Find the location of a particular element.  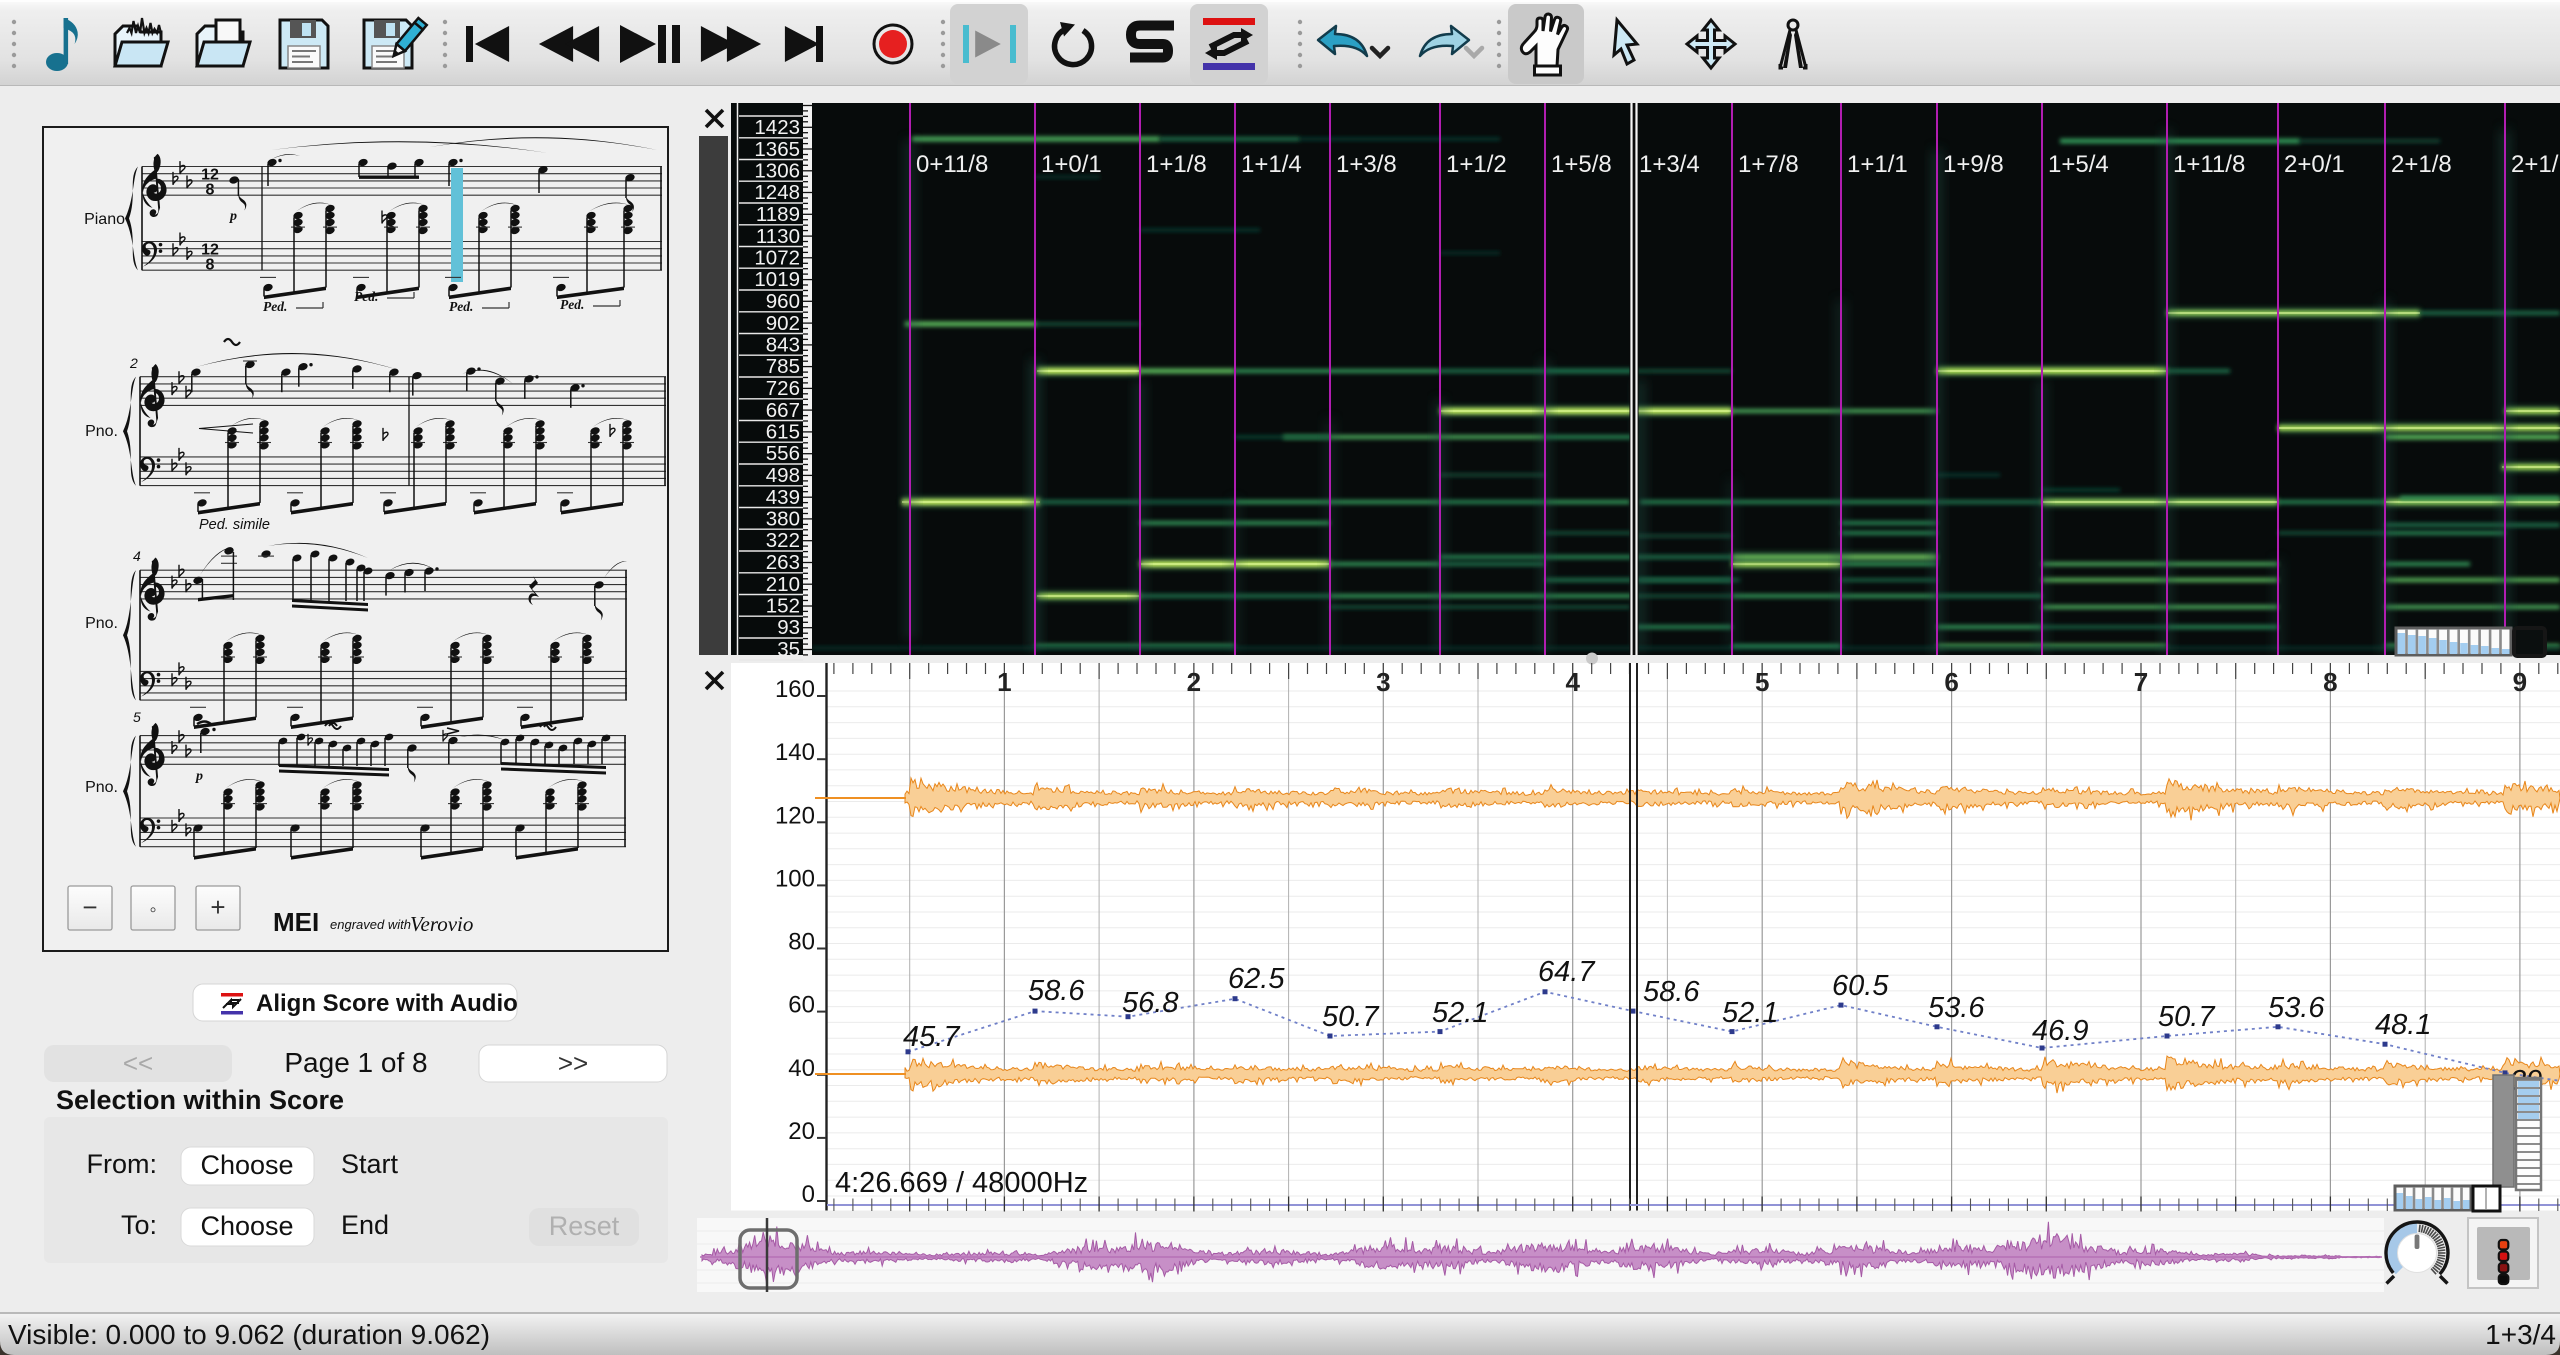

svg-text: 726 is located at coordinates (783, 388).